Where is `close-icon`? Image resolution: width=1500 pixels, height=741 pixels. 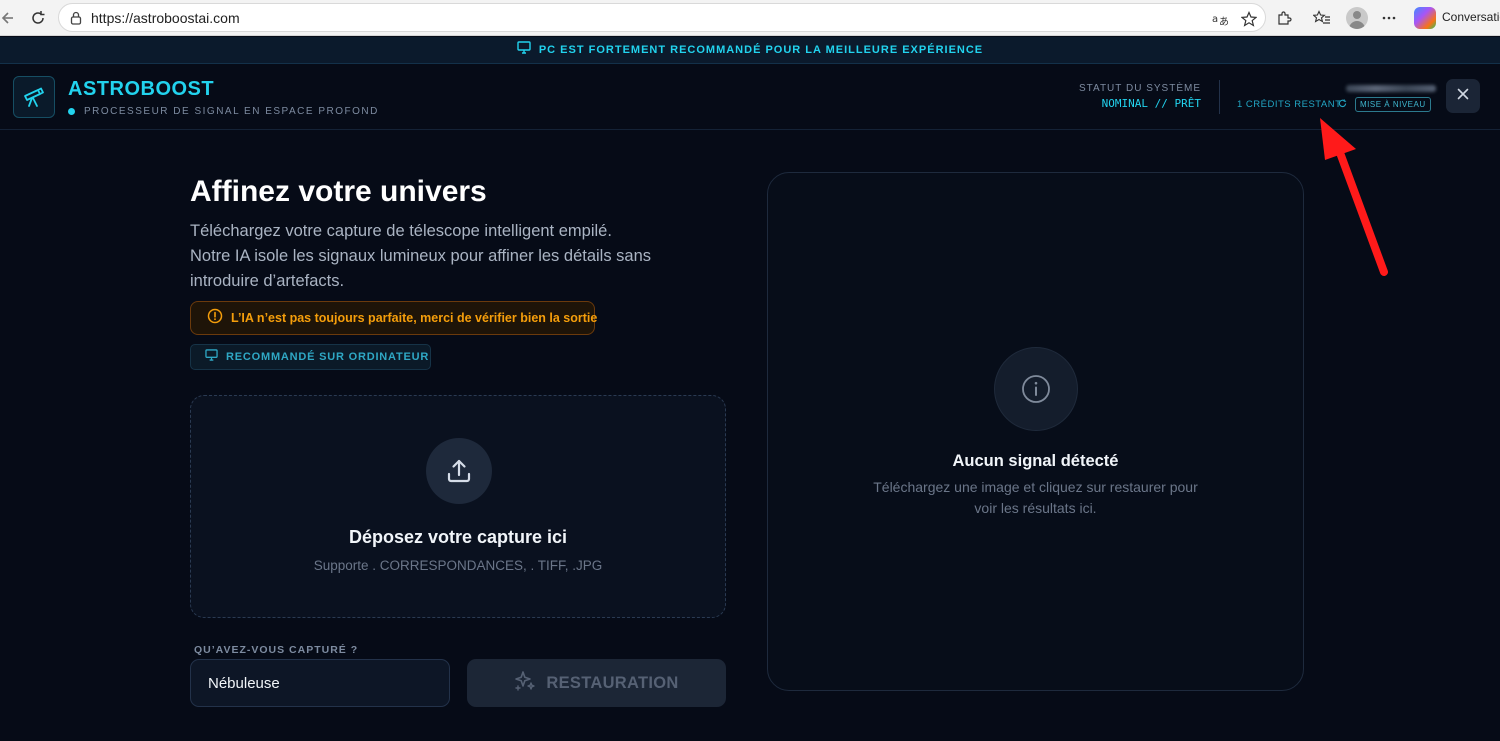 close-icon is located at coordinates (1463, 96).